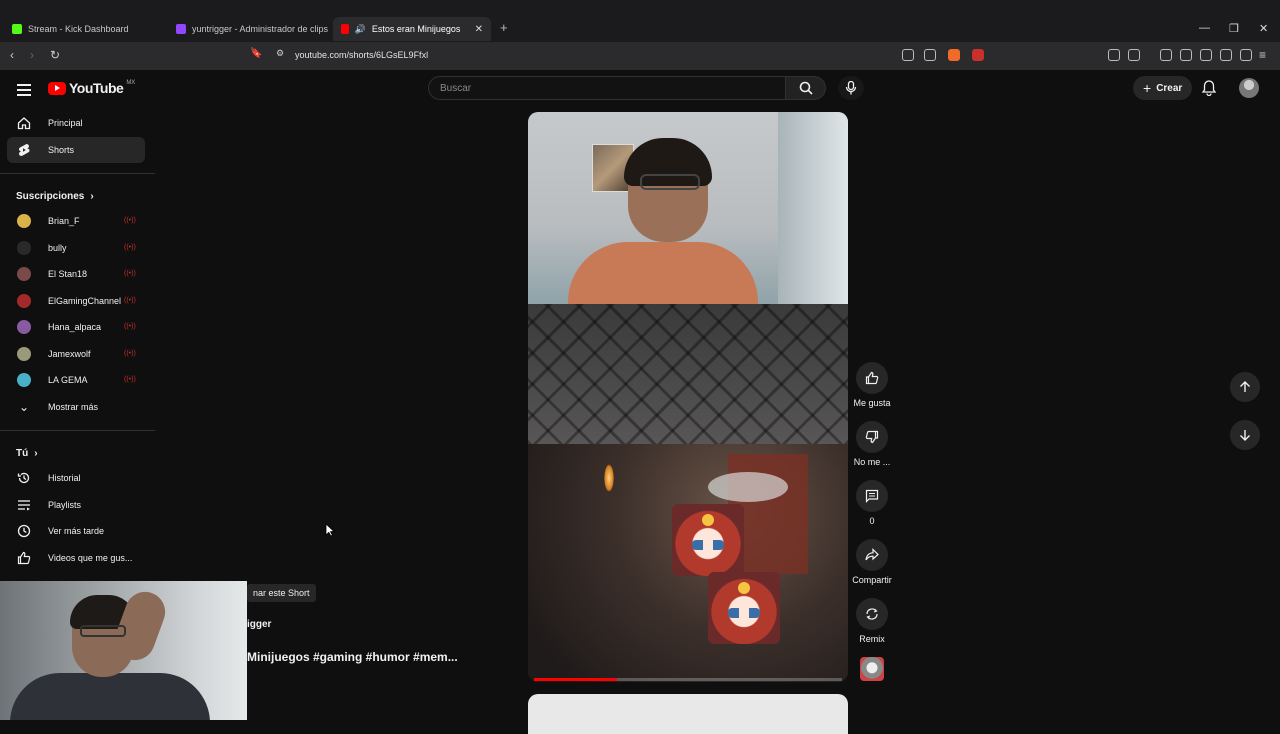 The width and height of the screenshot is (1280, 734). What do you see at coordinates (77, 478) in the screenshot?
I see `sidebar-item-history: Historial` at bounding box center [77, 478].